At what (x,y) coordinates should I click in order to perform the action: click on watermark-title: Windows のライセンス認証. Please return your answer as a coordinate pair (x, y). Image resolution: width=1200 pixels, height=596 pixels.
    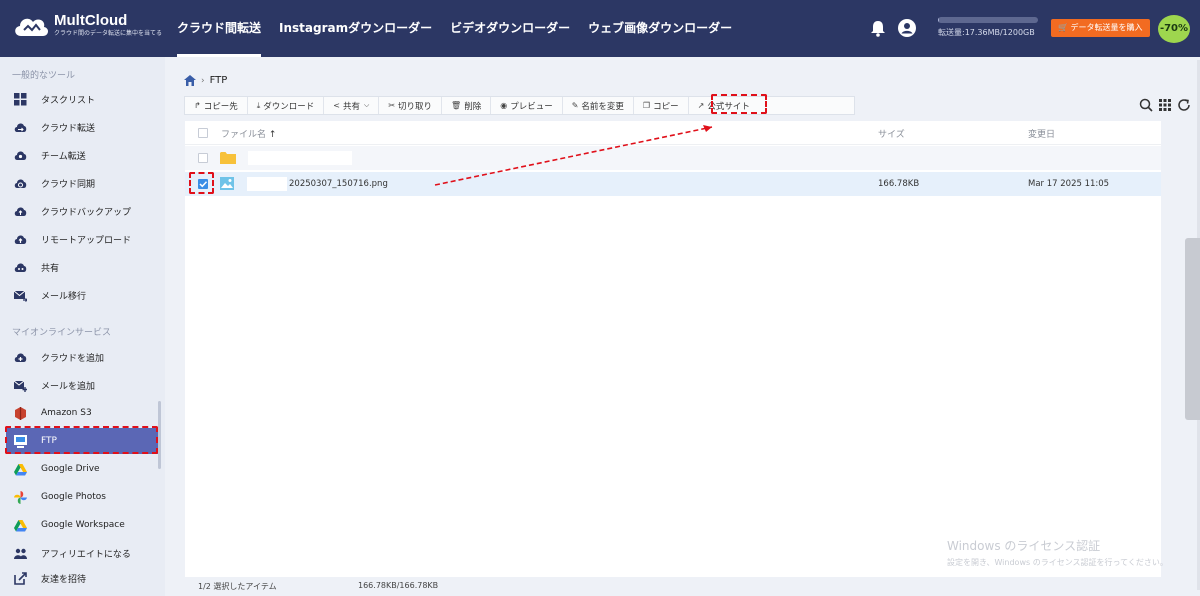
    Looking at the image, I should click on (1024, 546).